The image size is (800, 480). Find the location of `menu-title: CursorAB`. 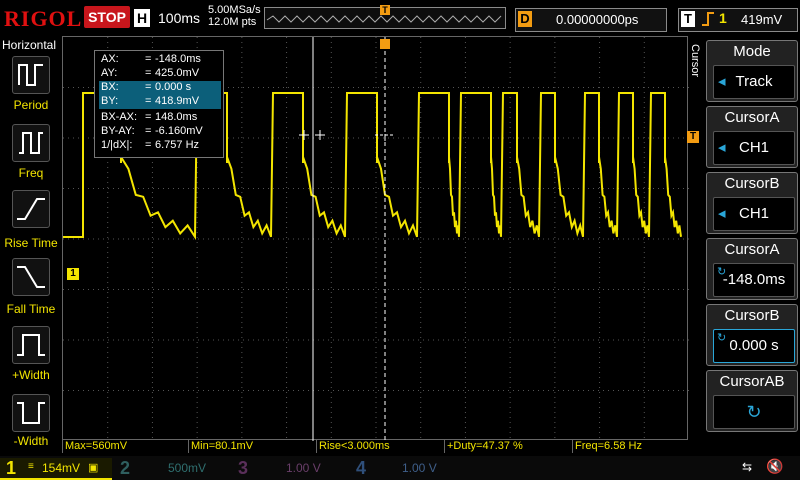

menu-title: CursorAB is located at coordinates (752, 381).